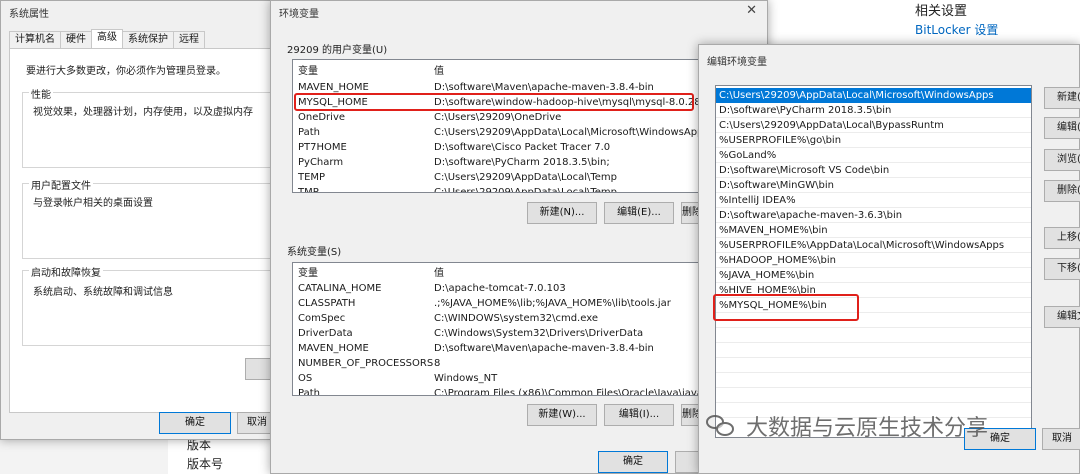  What do you see at coordinates (873, 140) in the screenshot?
I see `list-item: %USERPROFILE%\go\bin` at bounding box center [873, 140].